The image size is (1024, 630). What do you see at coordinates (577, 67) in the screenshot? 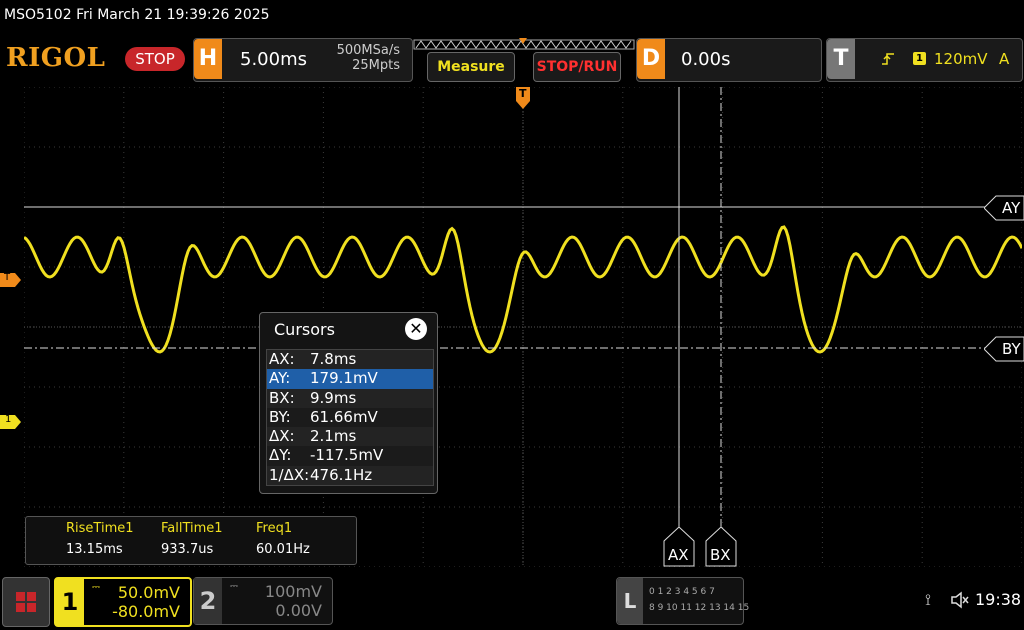
I see `stop-run-button: STOP/RUN` at bounding box center [577, 67].